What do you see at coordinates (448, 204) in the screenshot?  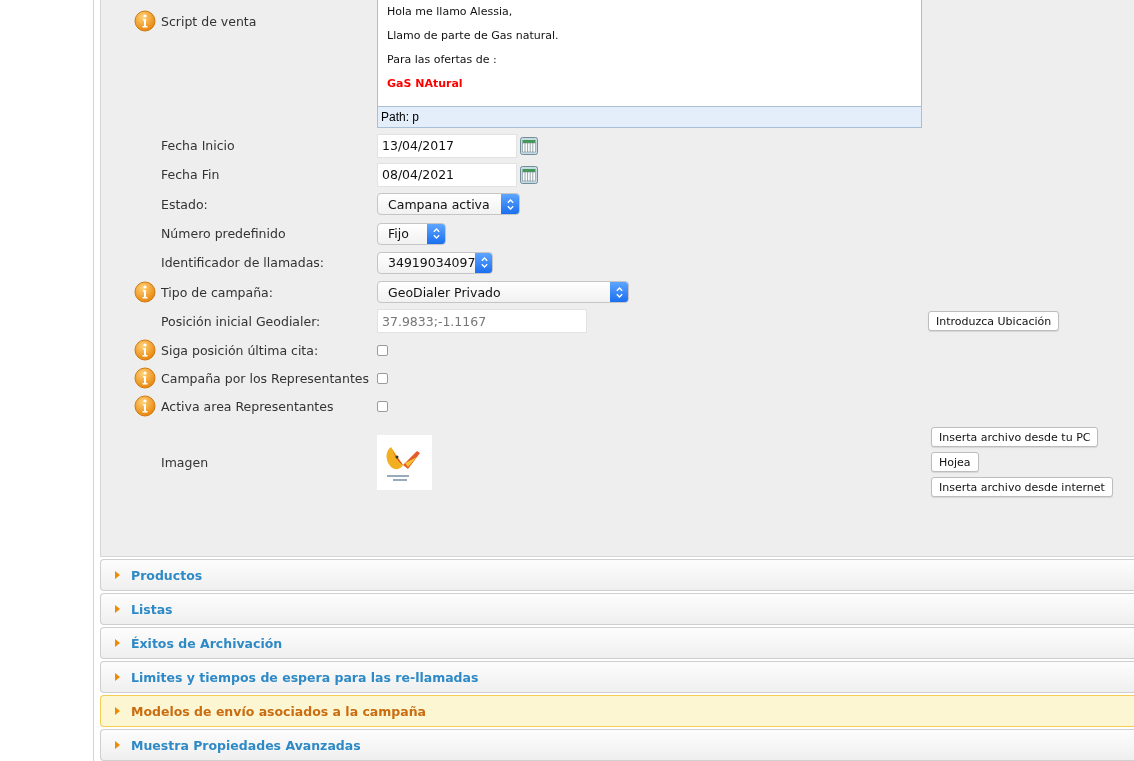 I see `dropdown: Campana activa` at bounding box center [448, 204].